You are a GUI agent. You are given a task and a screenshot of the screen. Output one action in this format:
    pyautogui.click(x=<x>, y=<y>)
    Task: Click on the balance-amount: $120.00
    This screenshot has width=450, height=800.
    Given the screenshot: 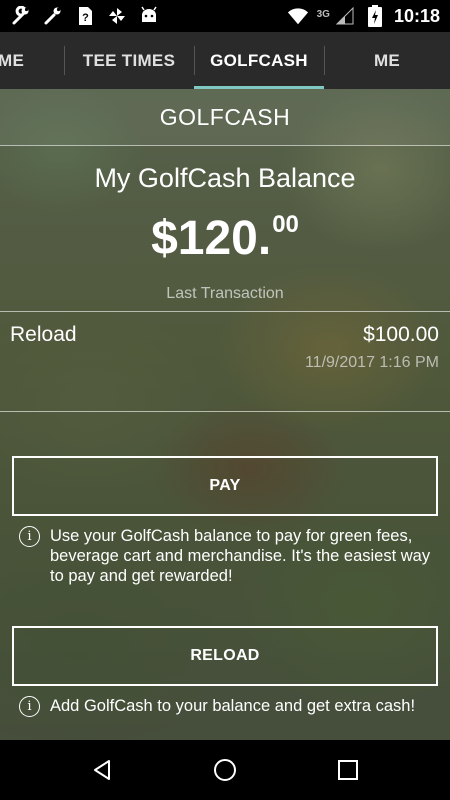 What is the action you would take?
    pyautogui.click(x=225, y=238)
    